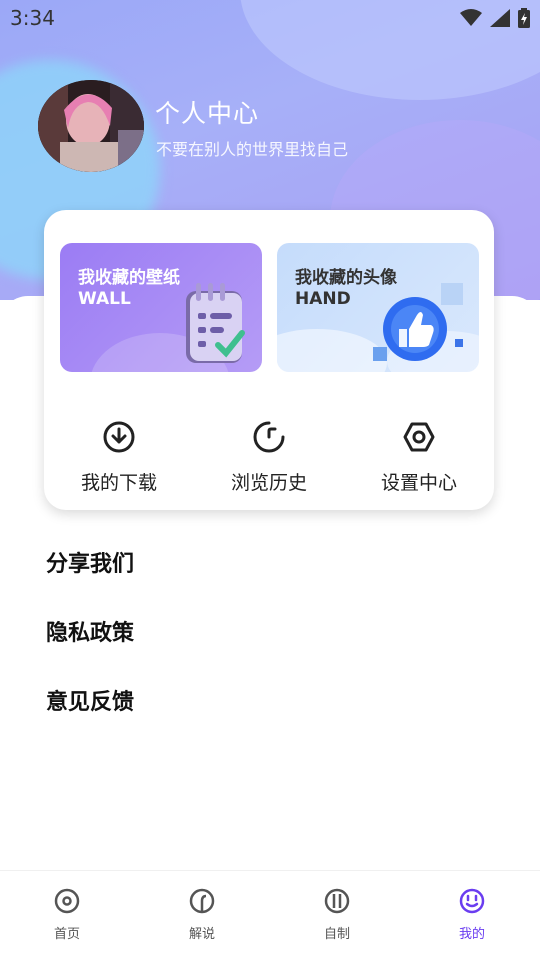 The image size is (540, 961). What do you see at coordinates (323, 299) in the screenshot?
I see `tile-subtitle: HAND` at bounding box center [323, 299].